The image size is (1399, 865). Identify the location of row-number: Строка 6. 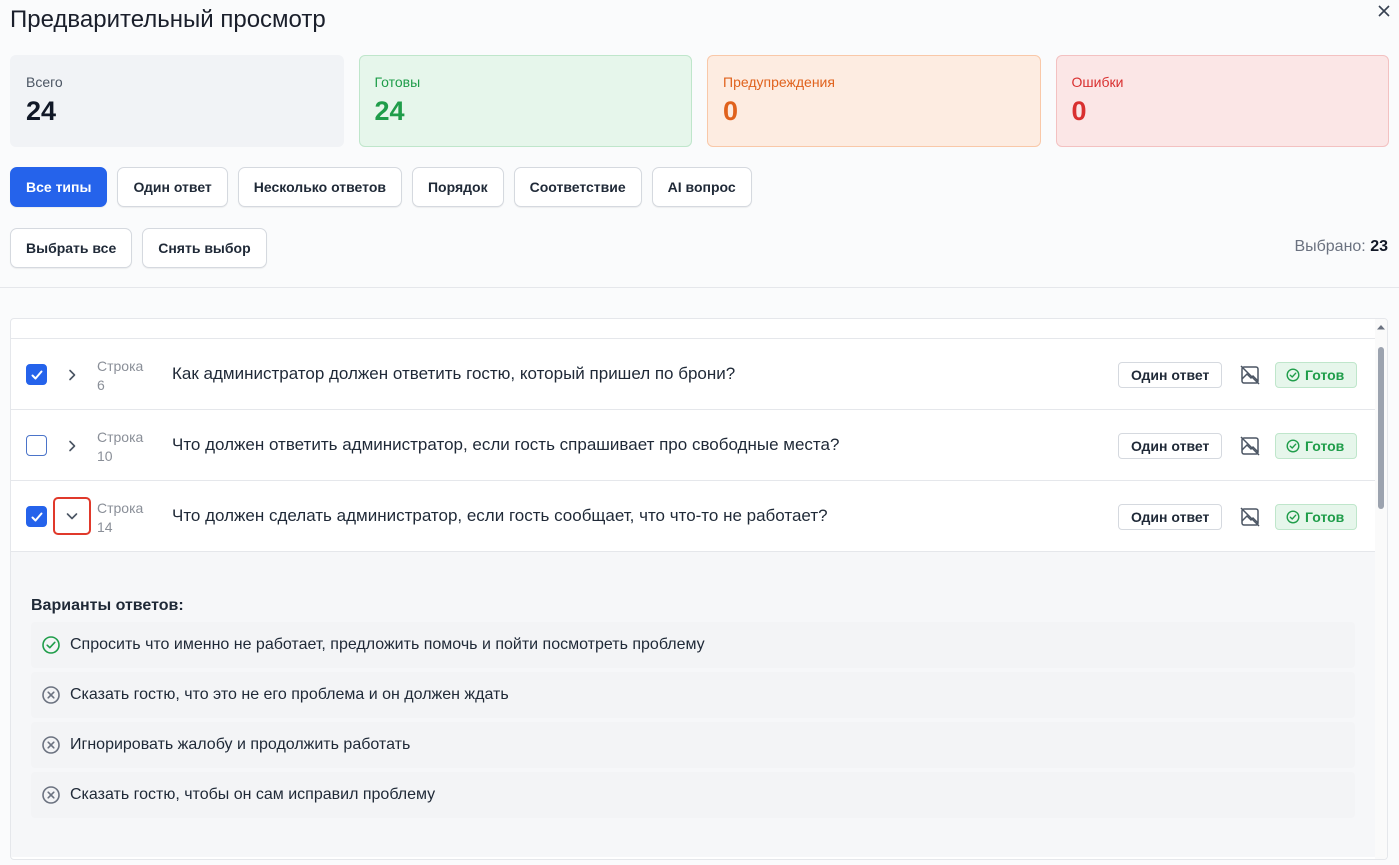
(120, 376).